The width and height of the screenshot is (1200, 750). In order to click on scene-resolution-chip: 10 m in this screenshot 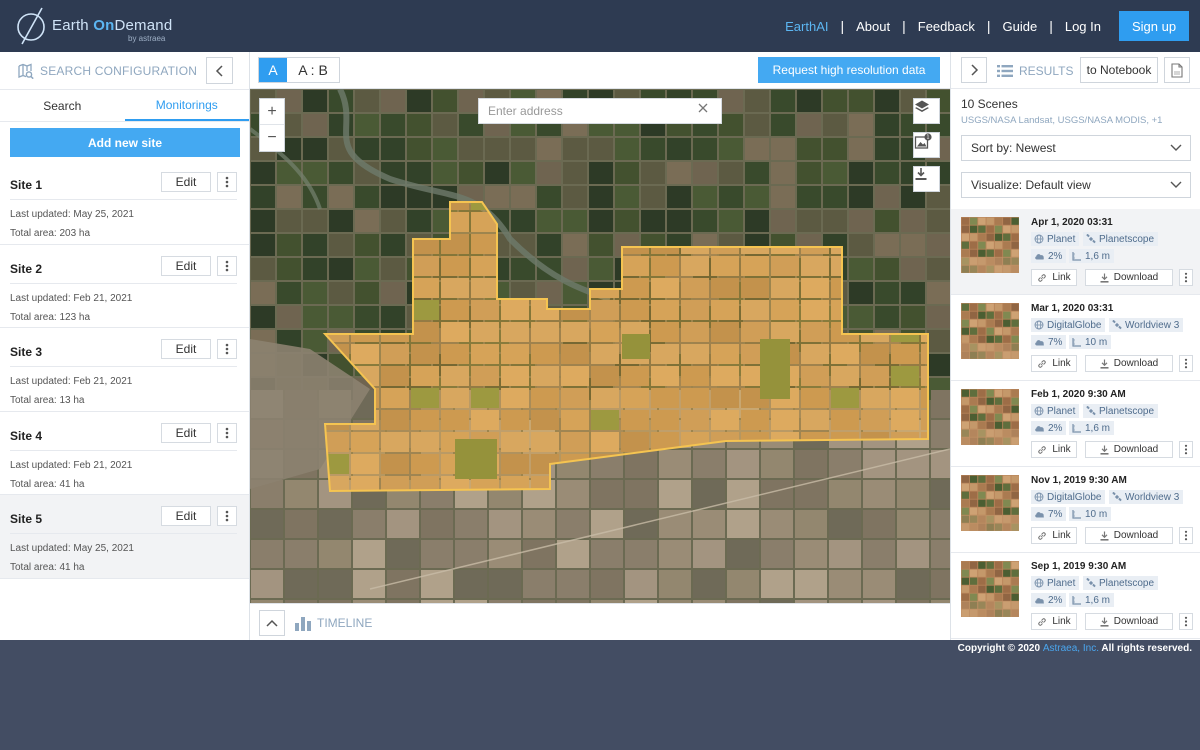, I will do `click(1090, 514)`.